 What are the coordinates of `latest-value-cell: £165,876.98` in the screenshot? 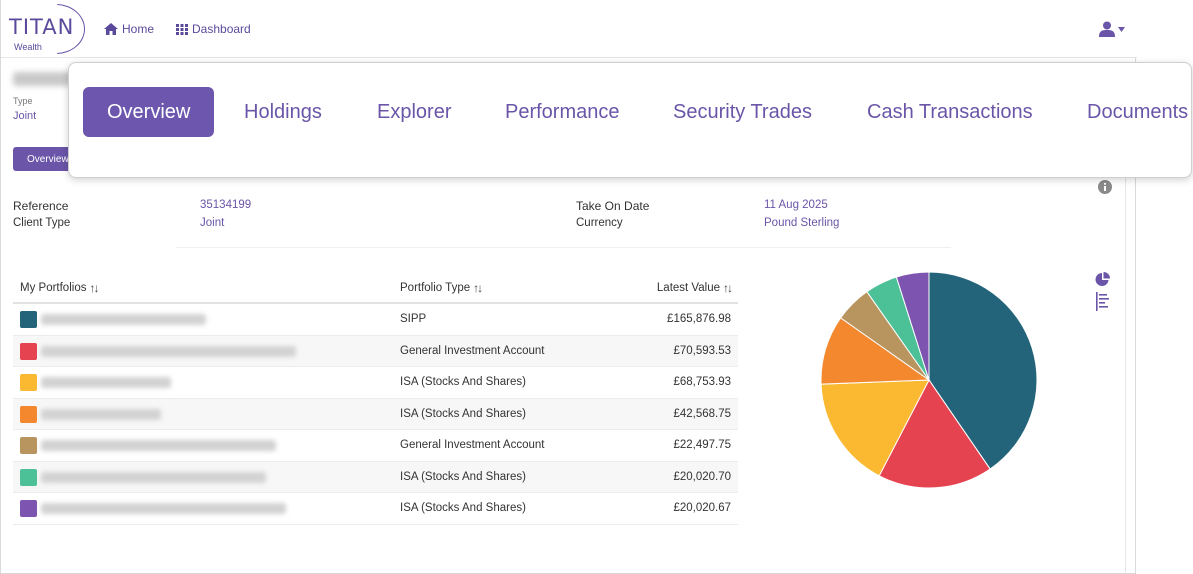 It's located at (699, 319).